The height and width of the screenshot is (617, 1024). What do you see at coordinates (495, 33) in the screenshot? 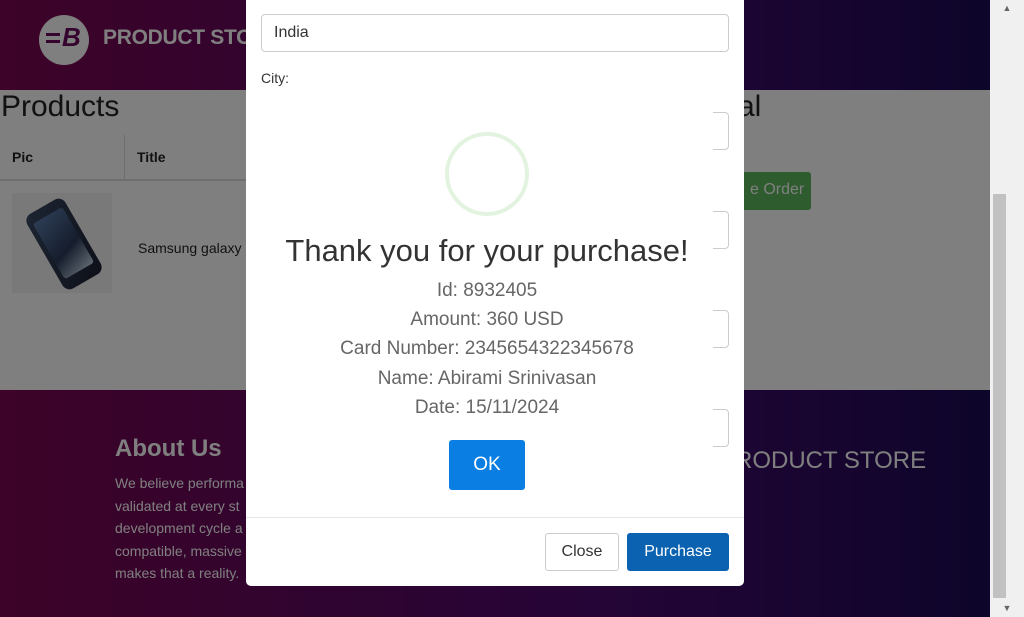
I see `country-field: India` at bounding box center [495, 33].